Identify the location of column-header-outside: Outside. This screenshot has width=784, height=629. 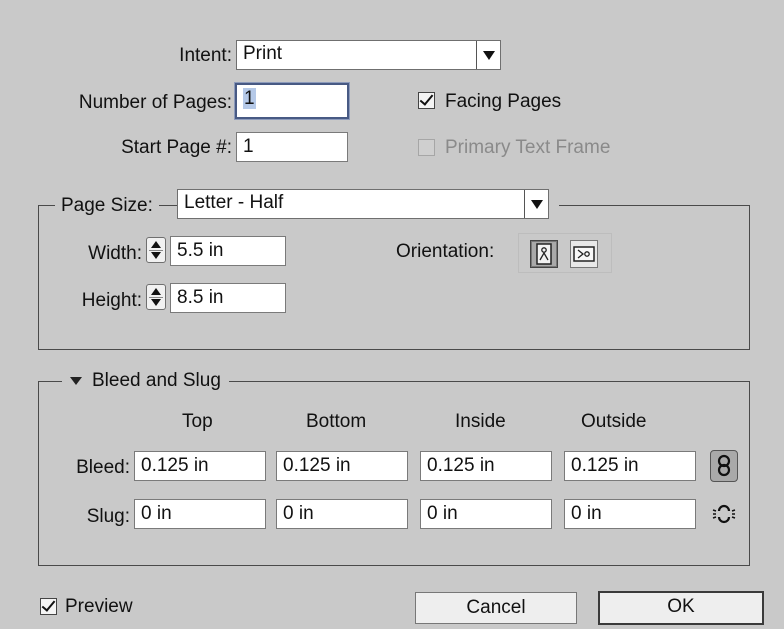
(614, 421).